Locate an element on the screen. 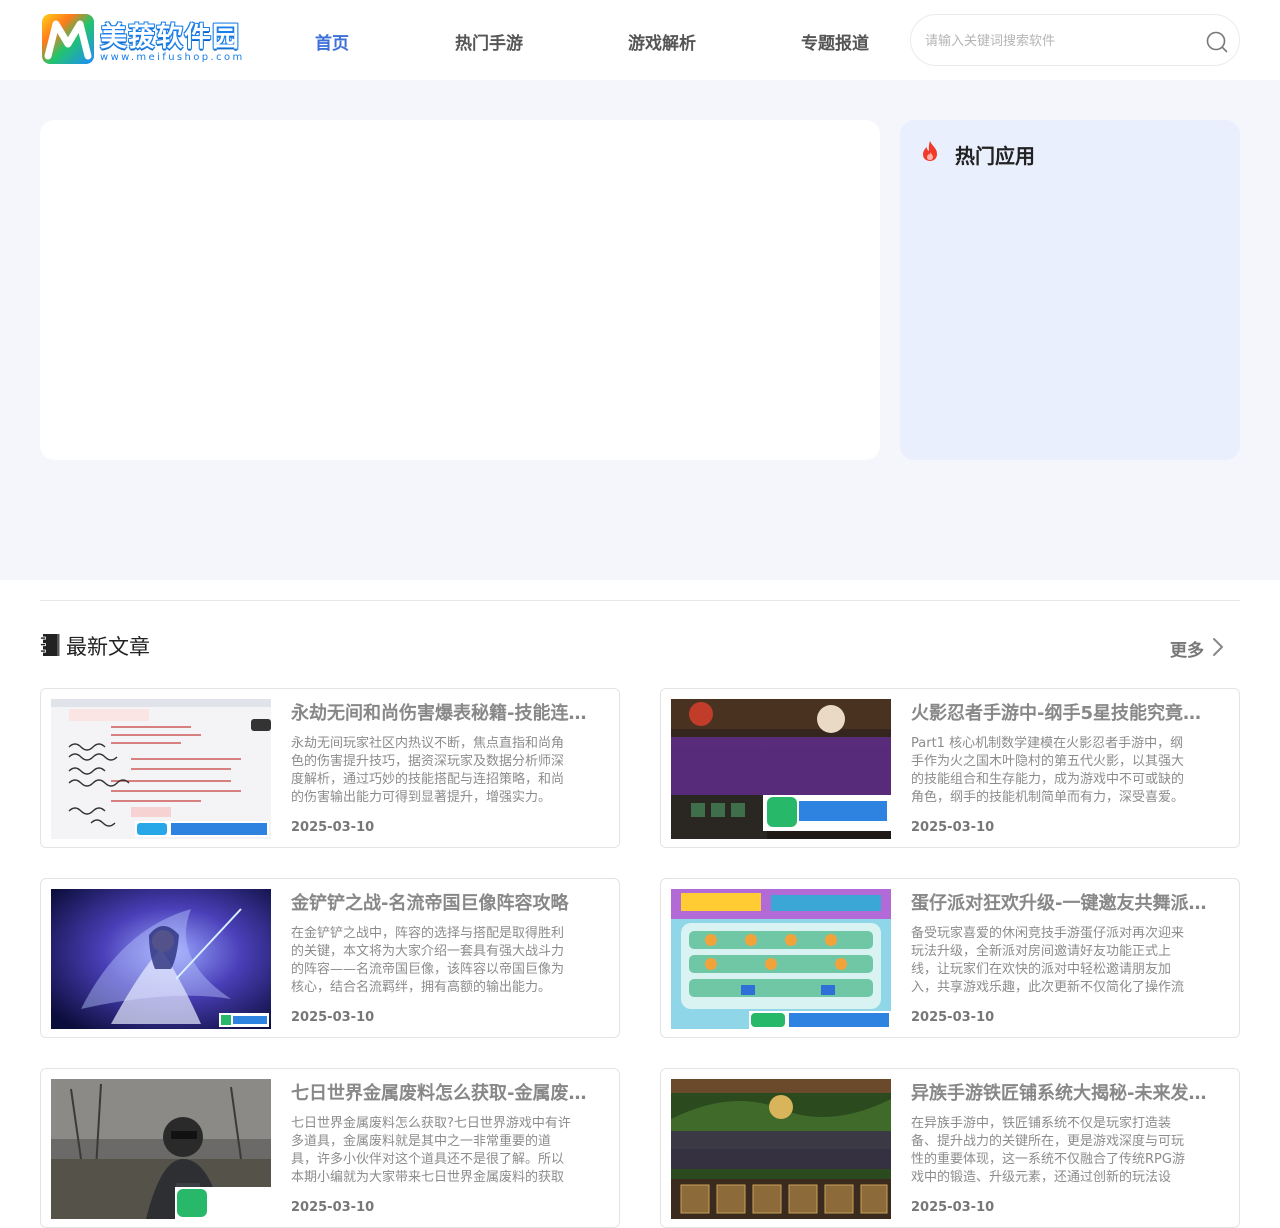 The image size is (1280, 1228). logo-m-icon is located at coordinates (68, 39).